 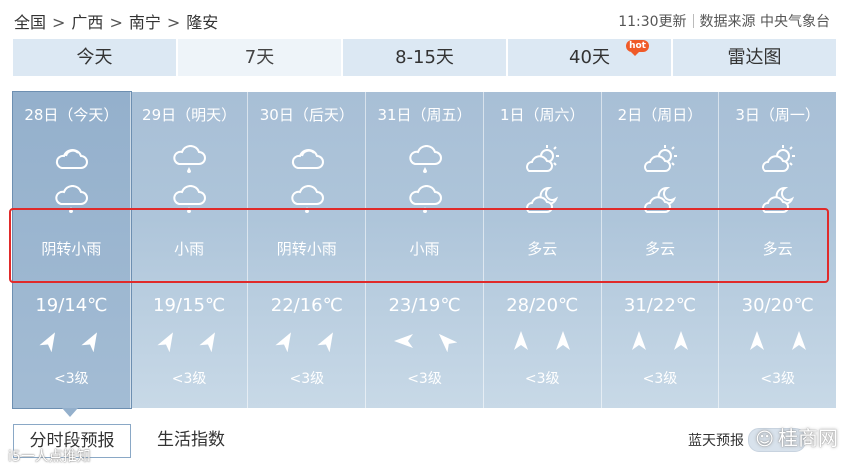 What do you see at coordinates (542, 115) in the screenshot?
I see `forecast-date: 1日（周六）` at bounding box center [542, 115].